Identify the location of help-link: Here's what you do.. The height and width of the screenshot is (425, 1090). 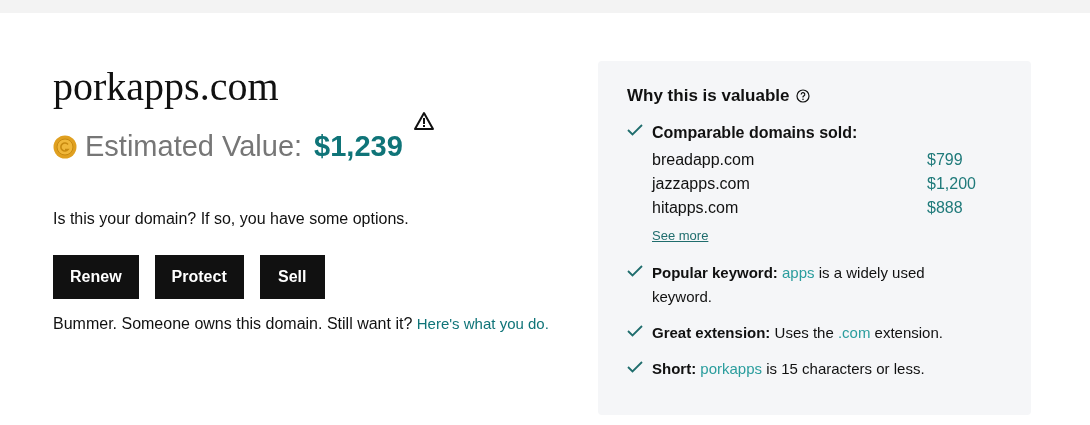
(482, 323).